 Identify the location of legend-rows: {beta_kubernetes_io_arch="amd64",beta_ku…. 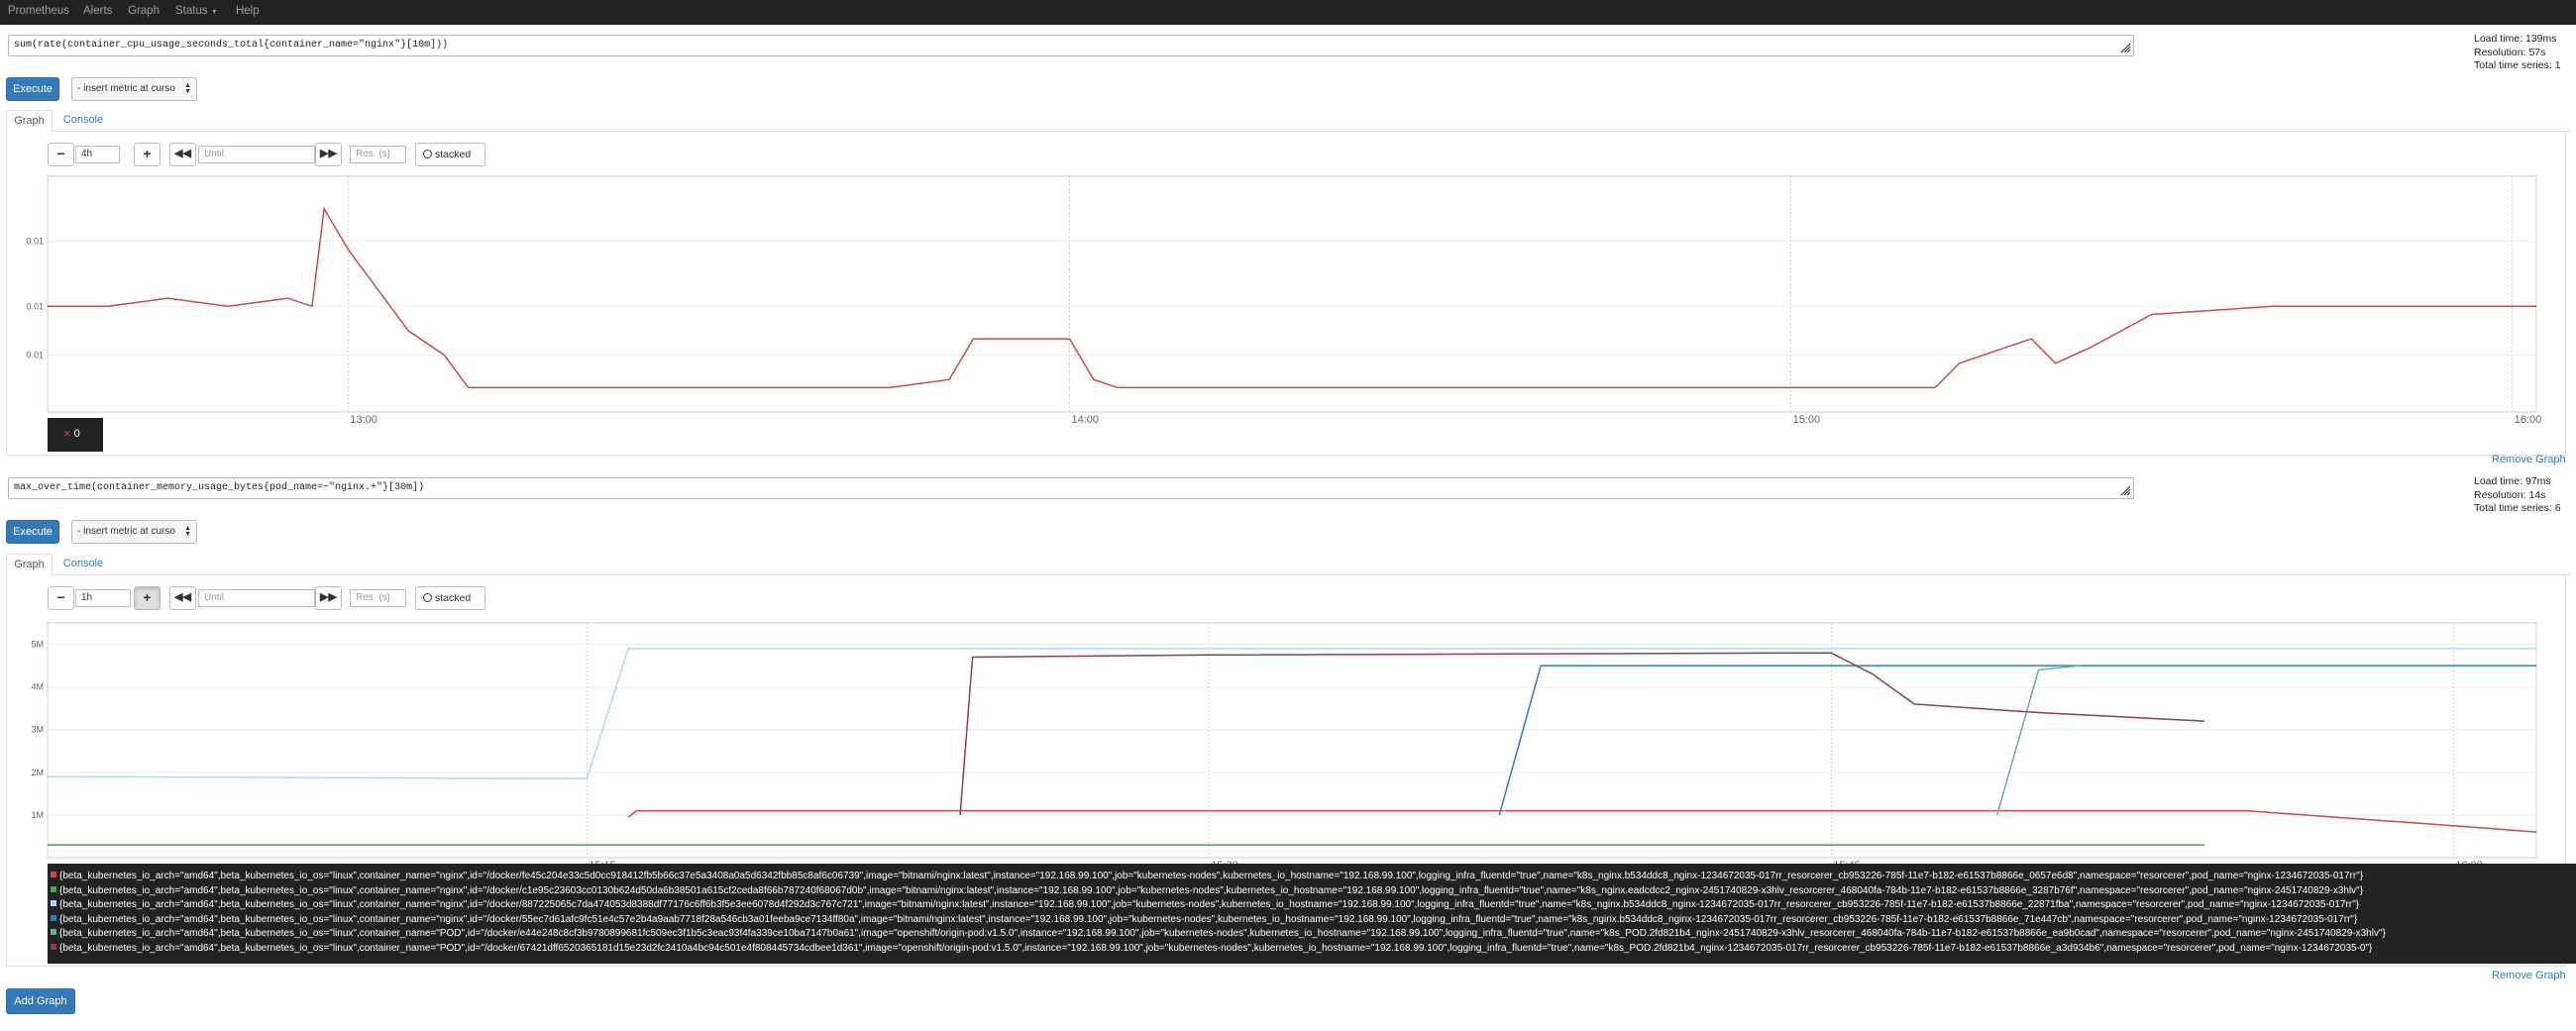
(1312, 910).